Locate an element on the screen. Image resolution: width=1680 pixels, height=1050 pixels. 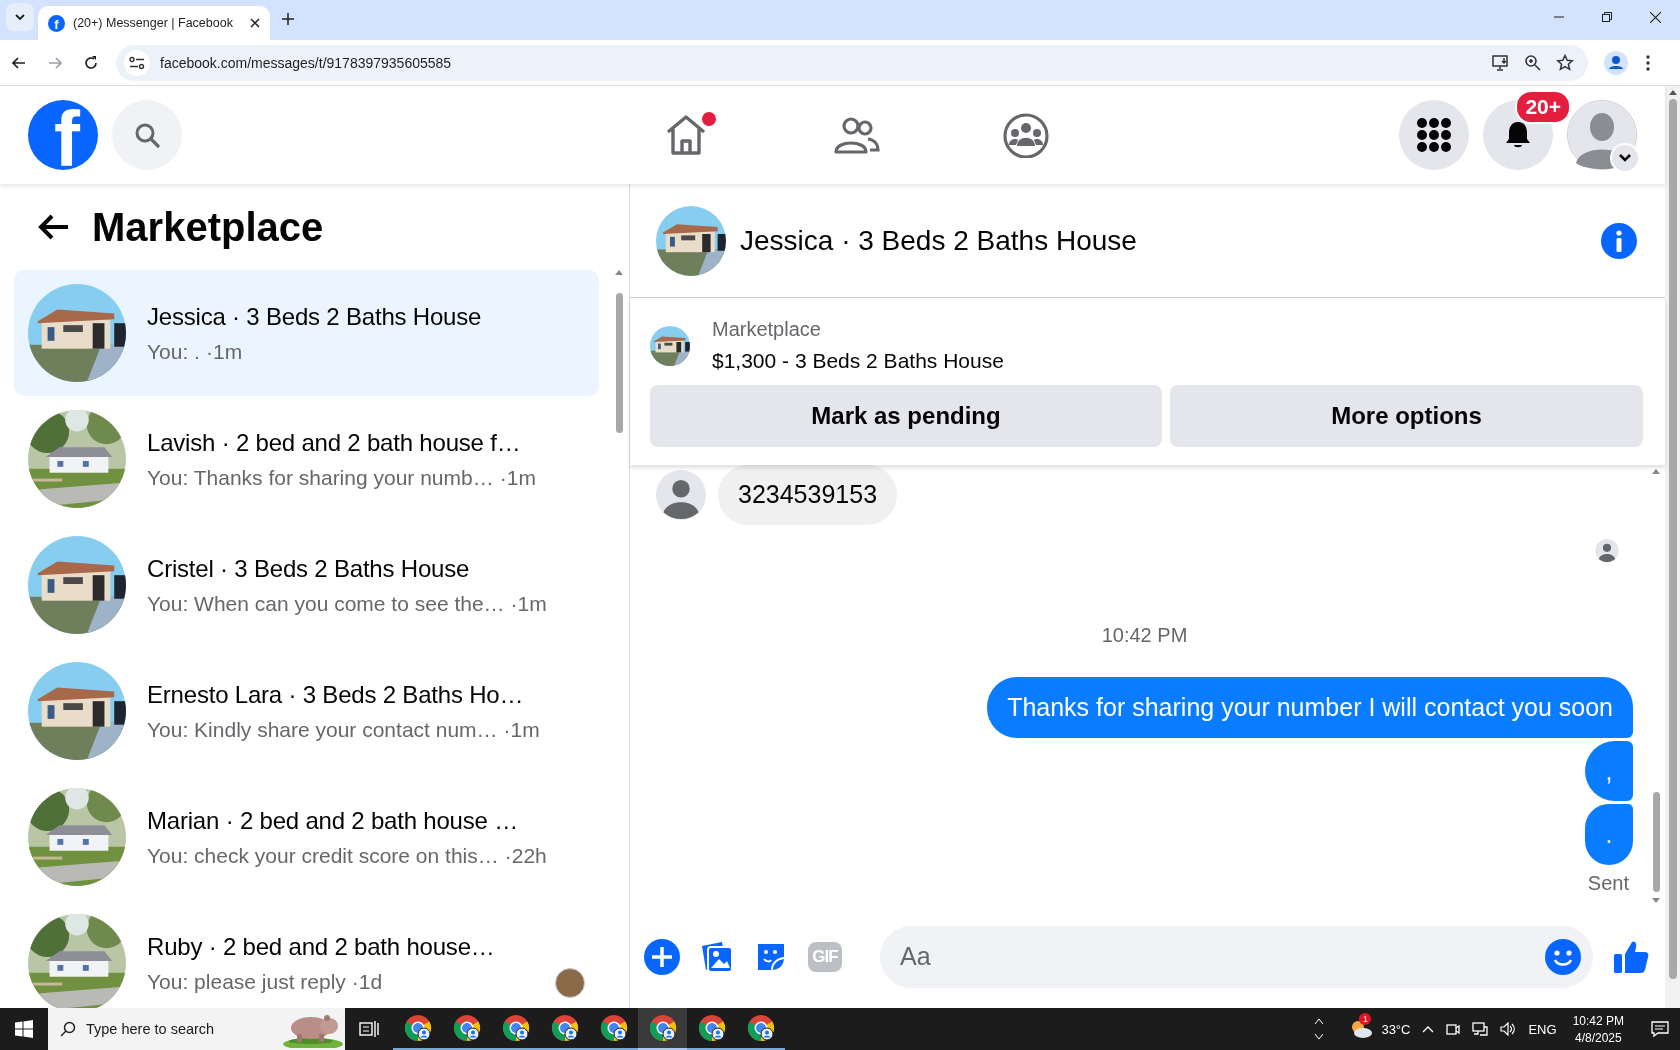
chat-title: Jessica · 3 Beds 2 Baths House is located at coordinates (939, 240).